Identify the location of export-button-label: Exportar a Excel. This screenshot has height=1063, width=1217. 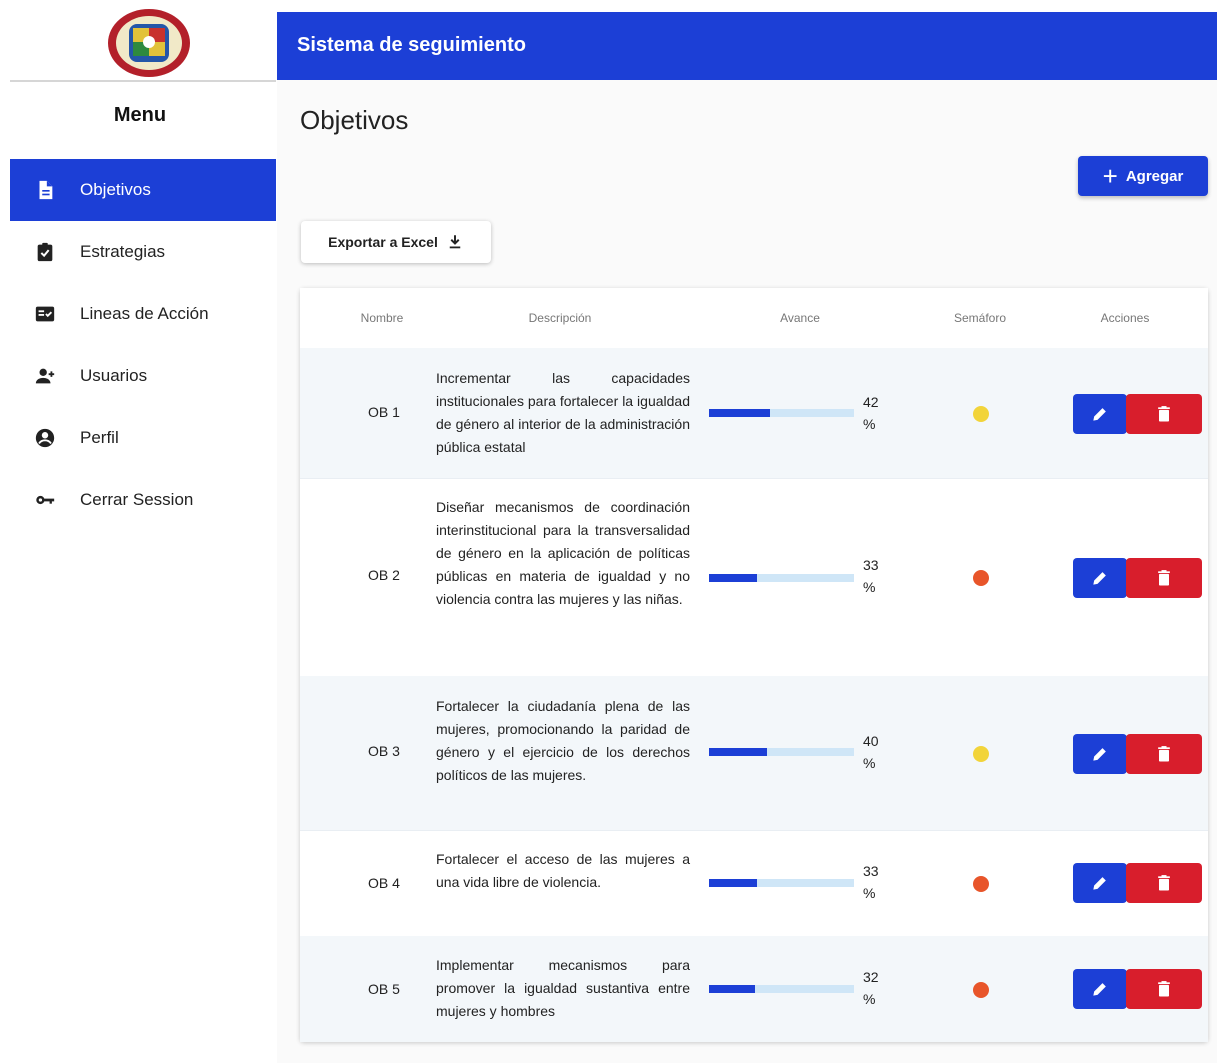
(383, 242).